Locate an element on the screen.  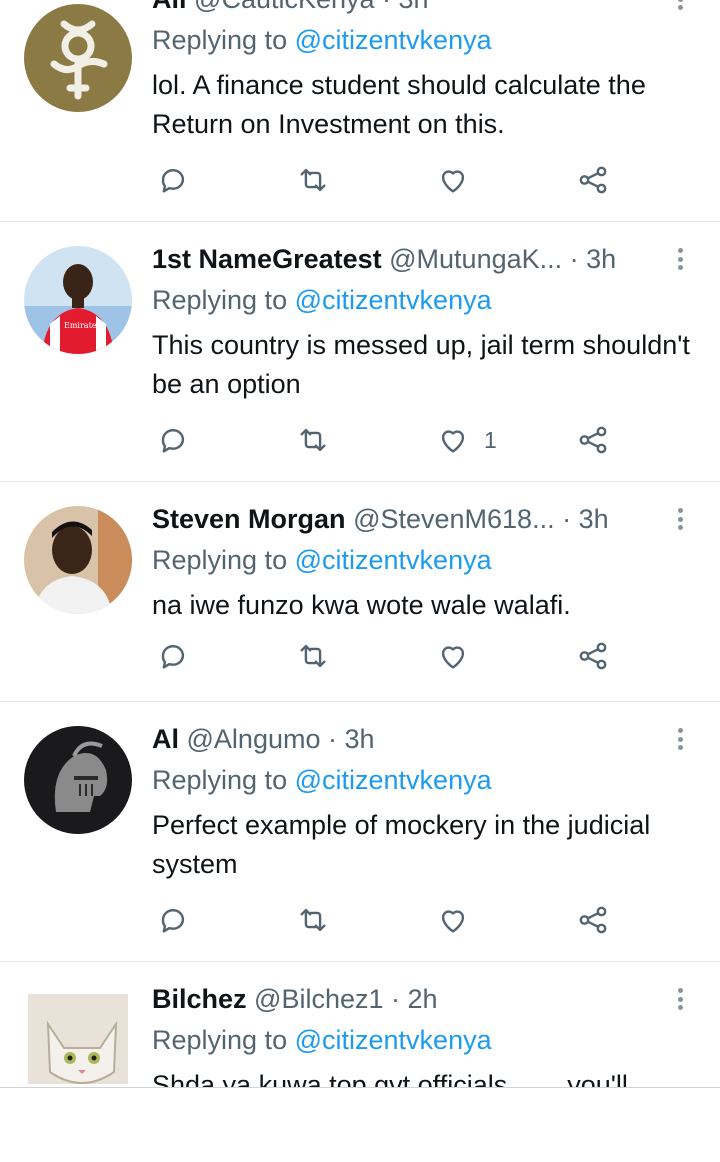
tweet-header: Steven Morgan @StevenM618... · 3h is located at coordinates (406, 519).